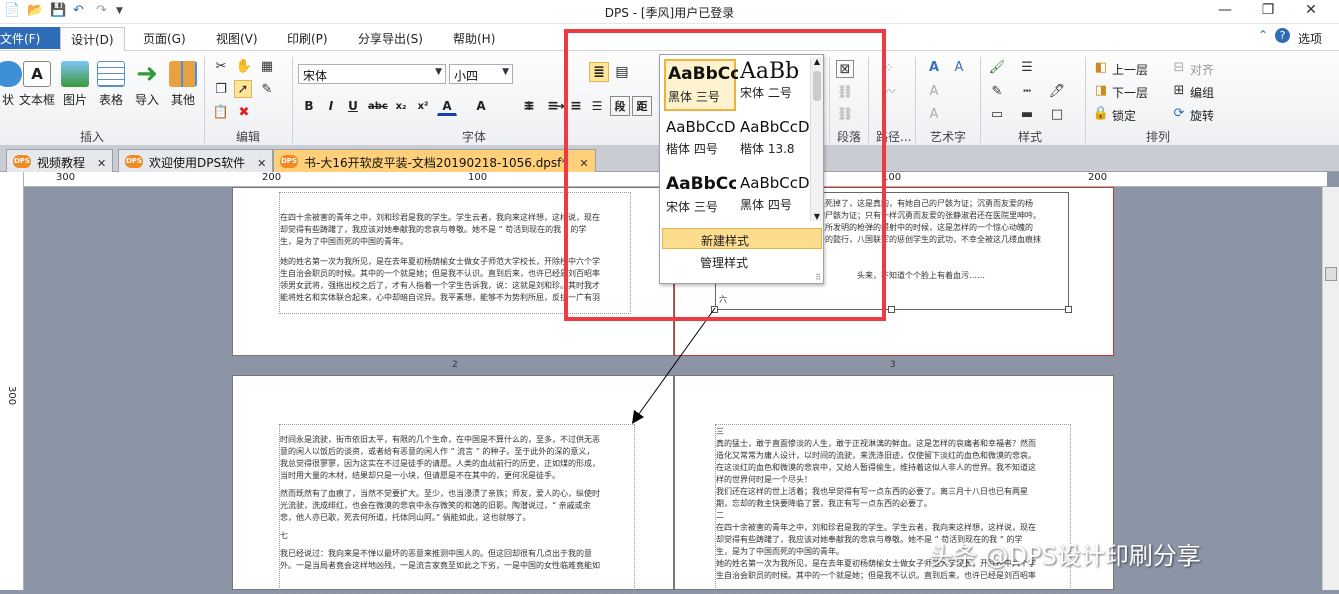 Image resolution: width=1339 pixels, height=594 pixels. Describe the element at coordinates (1130, 69) in the screenshot. I see `bring-forward-button: 上一层` at that location.